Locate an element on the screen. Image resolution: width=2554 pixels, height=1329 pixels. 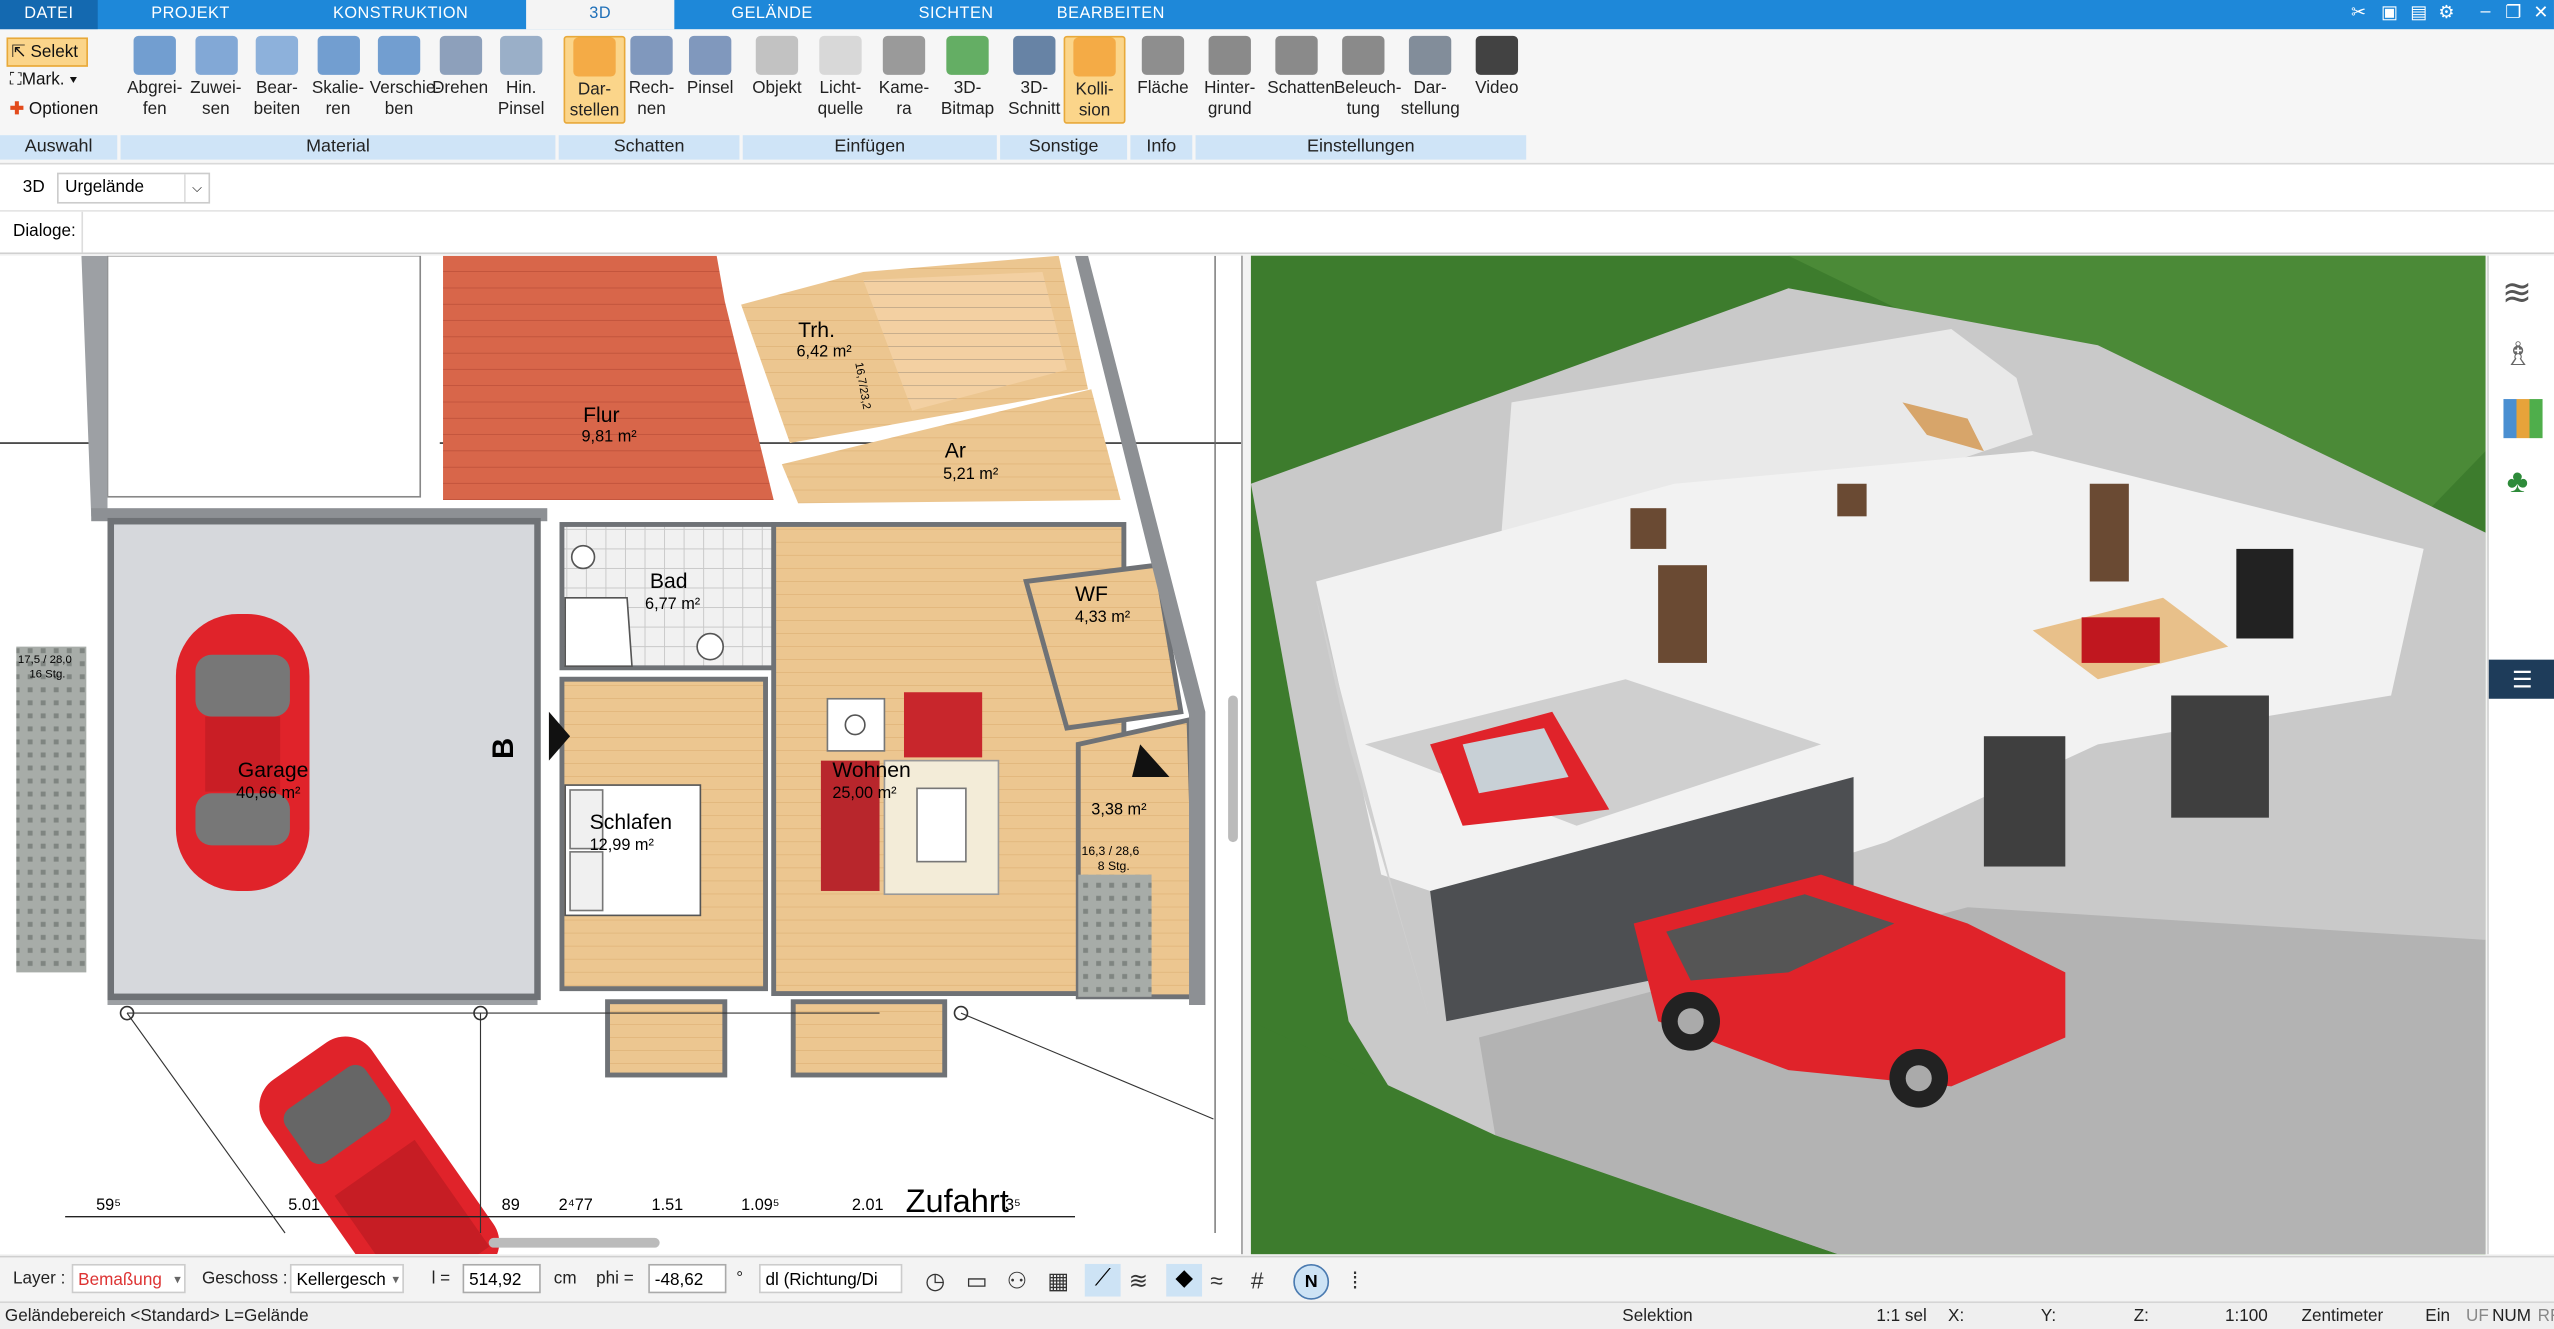
tab-projekt: PROJEKT is located at coordinates (191, 14).